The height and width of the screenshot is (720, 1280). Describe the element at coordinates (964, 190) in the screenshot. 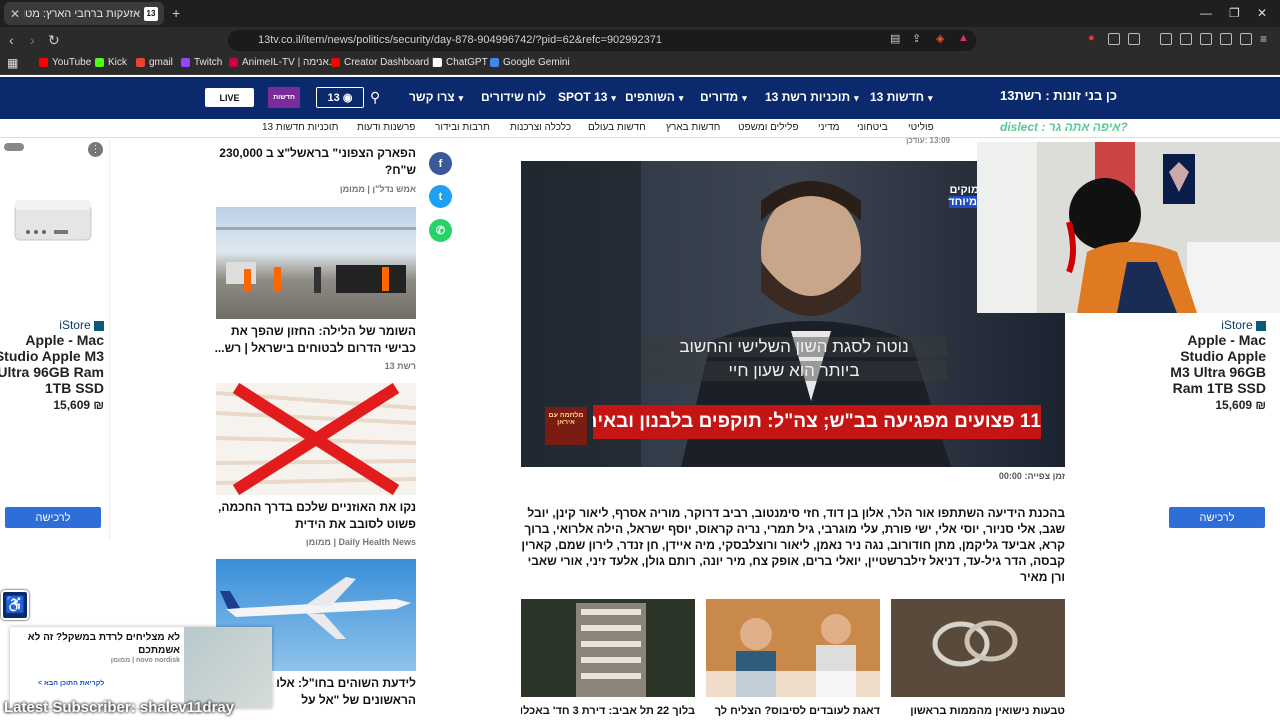

I see `channel-tag-top: מוקים` at that location.